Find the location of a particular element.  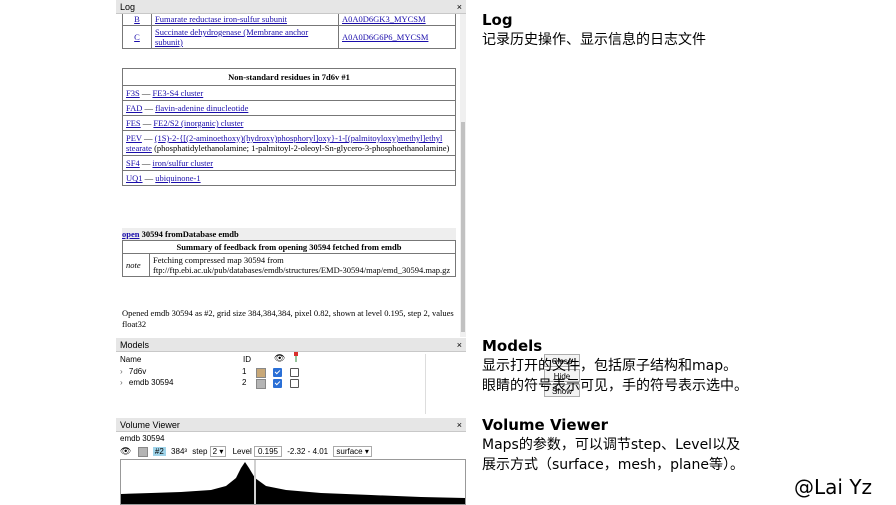

log-scrollbar is located at coordinates (463, 175).